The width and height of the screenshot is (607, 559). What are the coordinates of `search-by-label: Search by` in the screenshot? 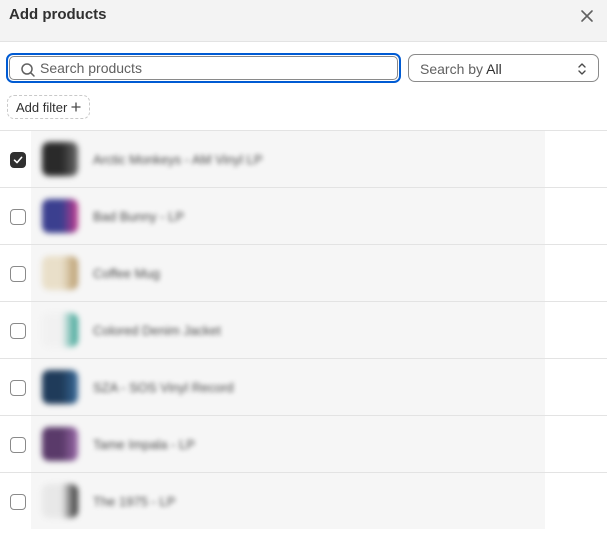 It's located at (452, 69).